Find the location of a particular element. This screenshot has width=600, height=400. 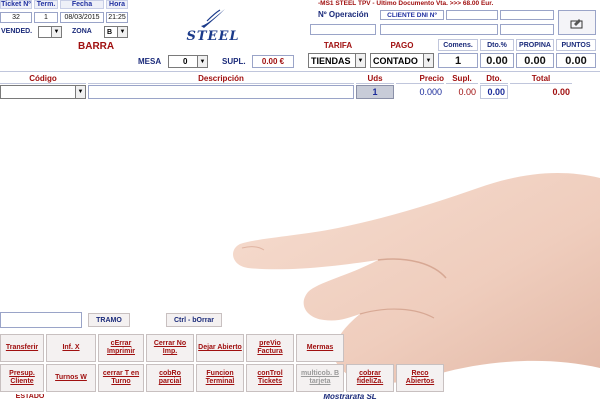

mesa-label: MESA is located at coordinates (150, 61).